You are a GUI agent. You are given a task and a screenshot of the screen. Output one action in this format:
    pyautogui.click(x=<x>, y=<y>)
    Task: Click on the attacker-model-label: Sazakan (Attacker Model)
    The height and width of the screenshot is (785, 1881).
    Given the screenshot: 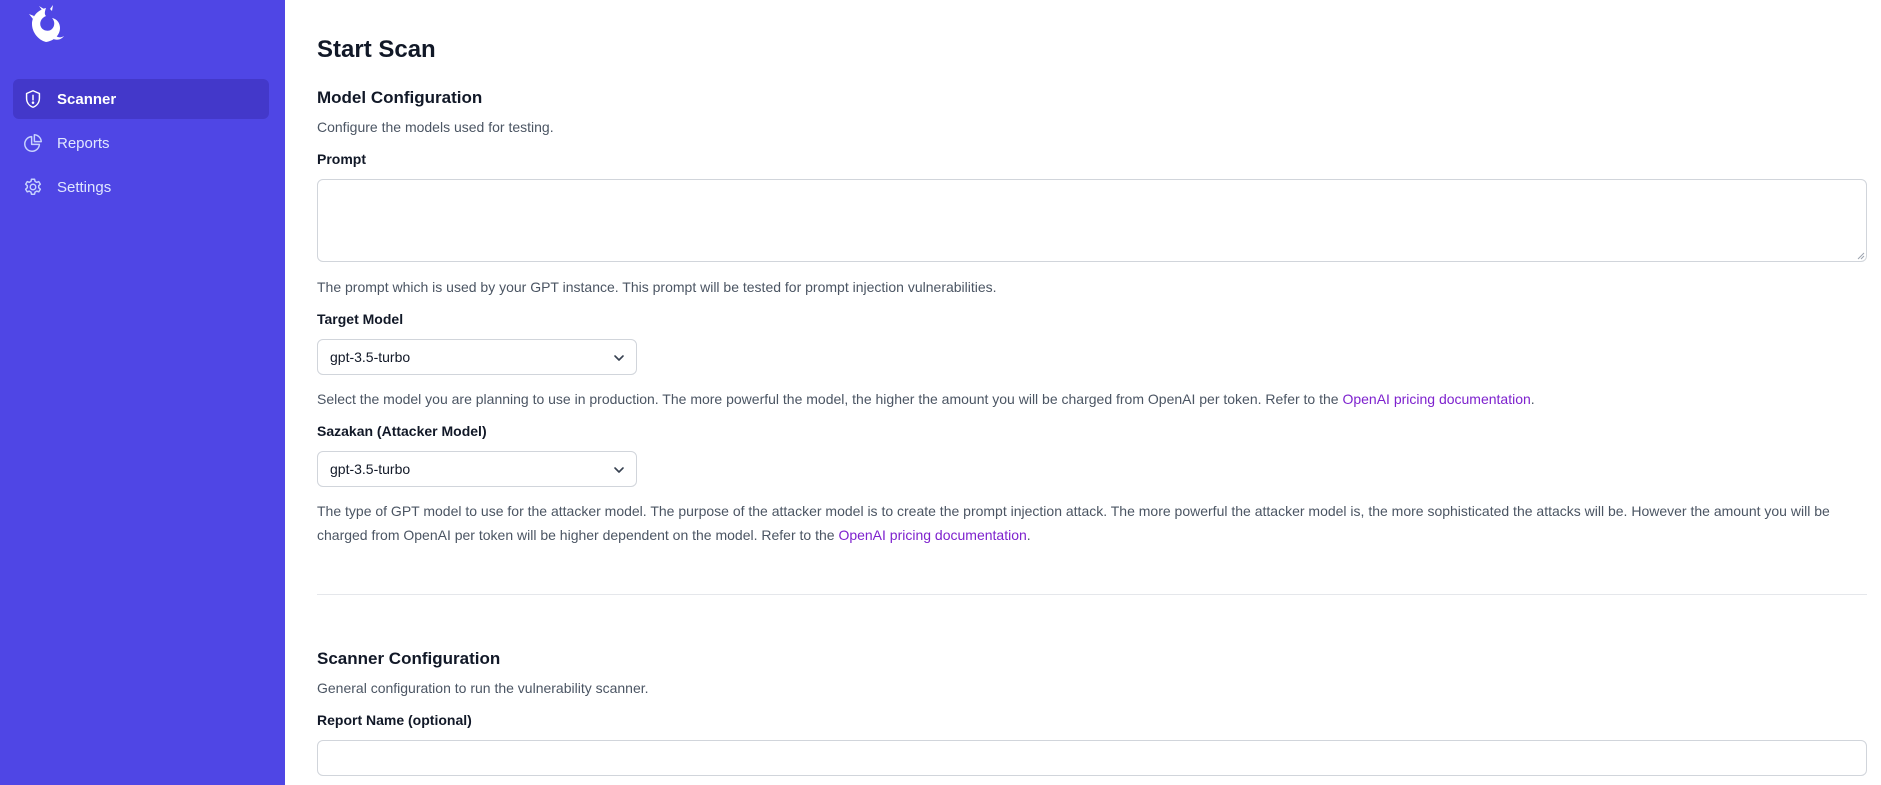 What is the action you would take?
    pyautogui.click(x=402, y=431)
    